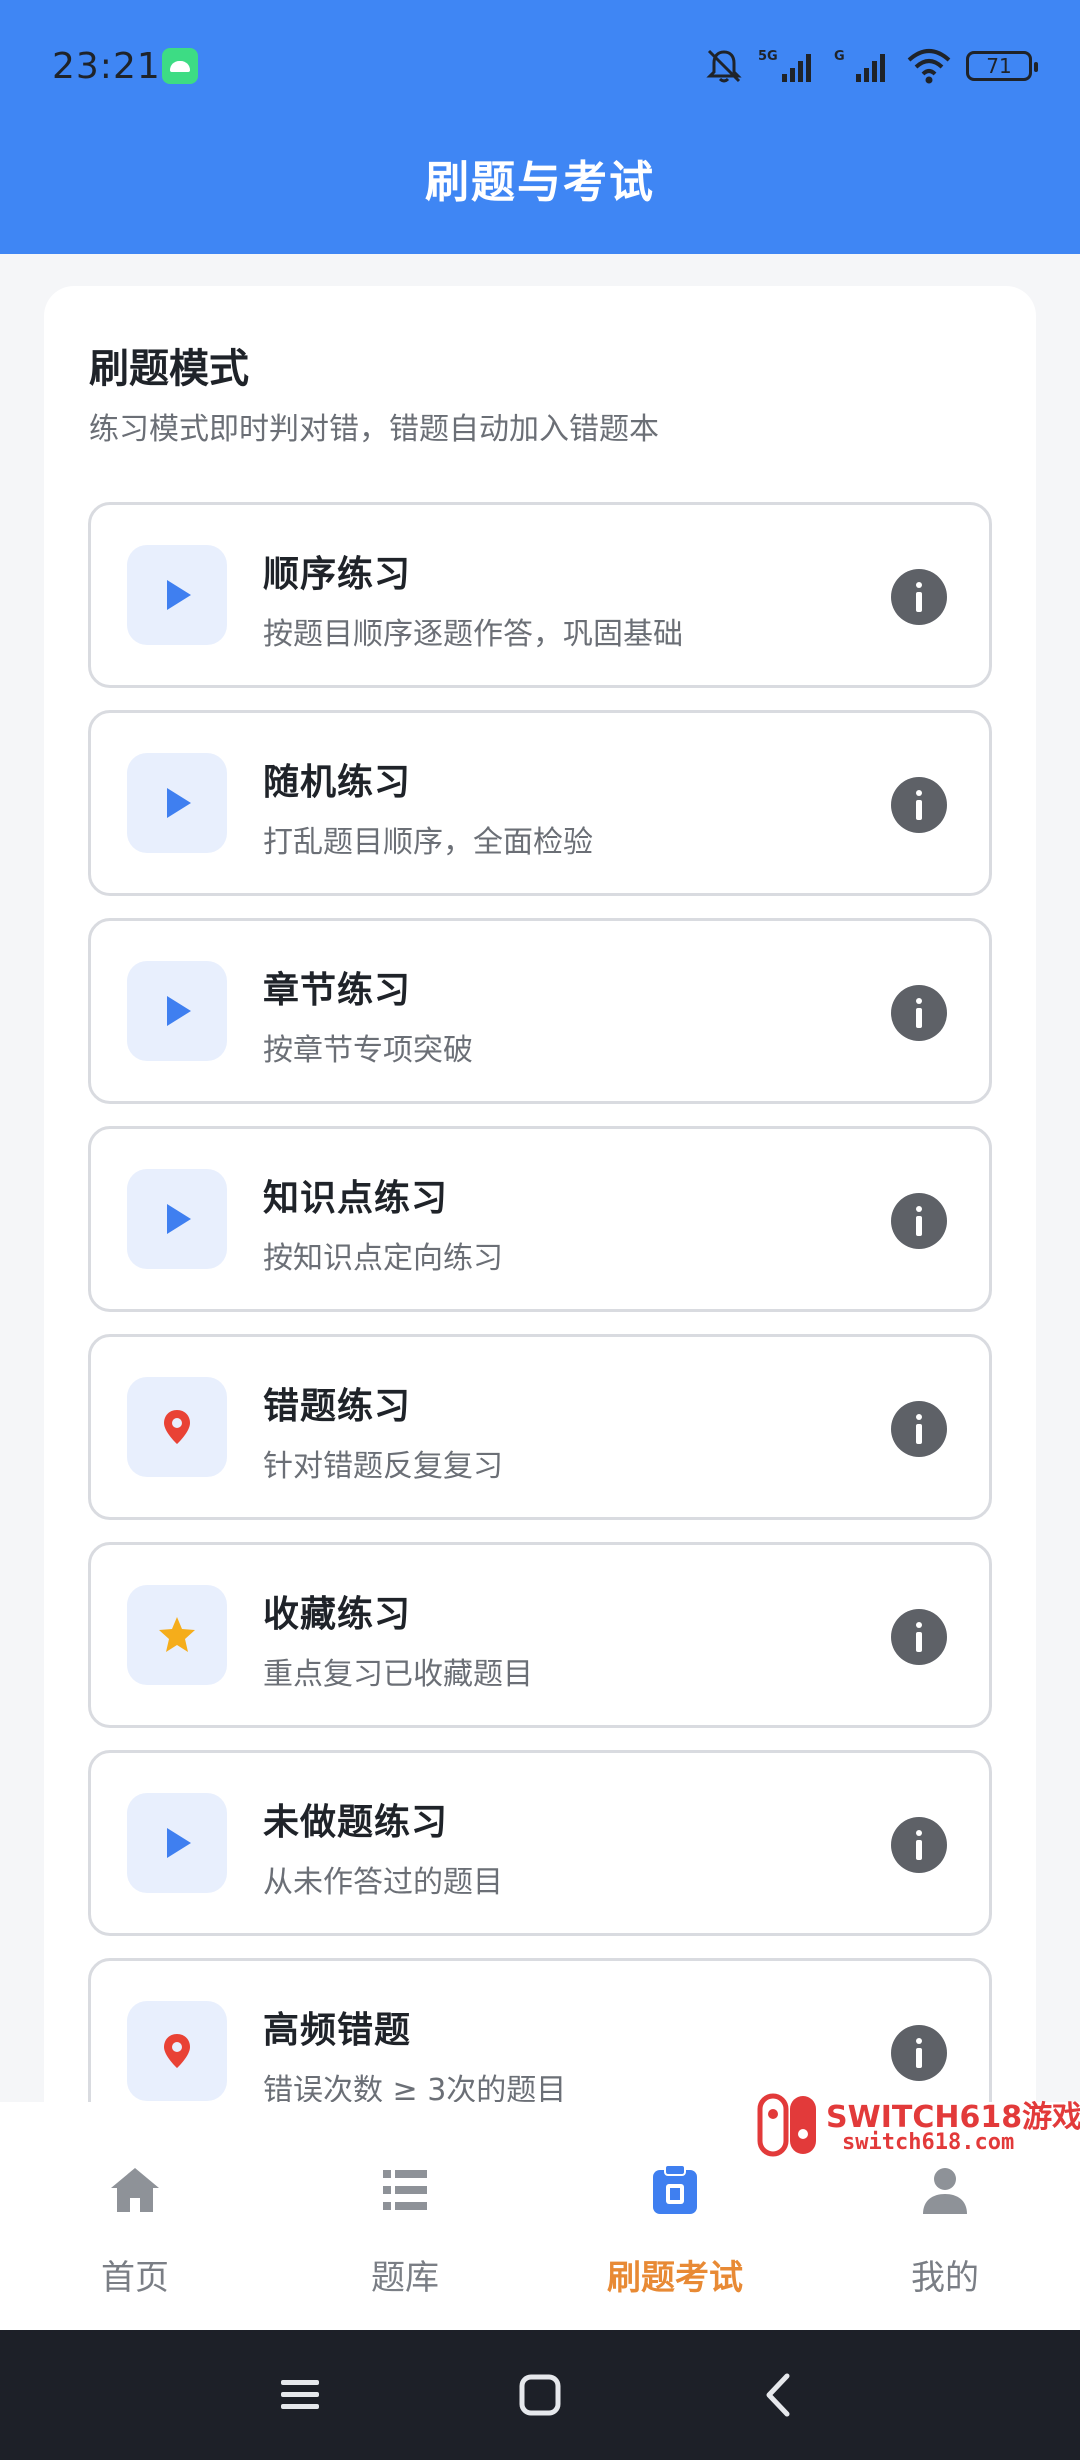 The width and height of the screenshot is (1080, 2460). What do you see at coordinates (337, 574) in the screenshot?
I see `mode-title: 顺序练习` at bounding box center [337, 574].